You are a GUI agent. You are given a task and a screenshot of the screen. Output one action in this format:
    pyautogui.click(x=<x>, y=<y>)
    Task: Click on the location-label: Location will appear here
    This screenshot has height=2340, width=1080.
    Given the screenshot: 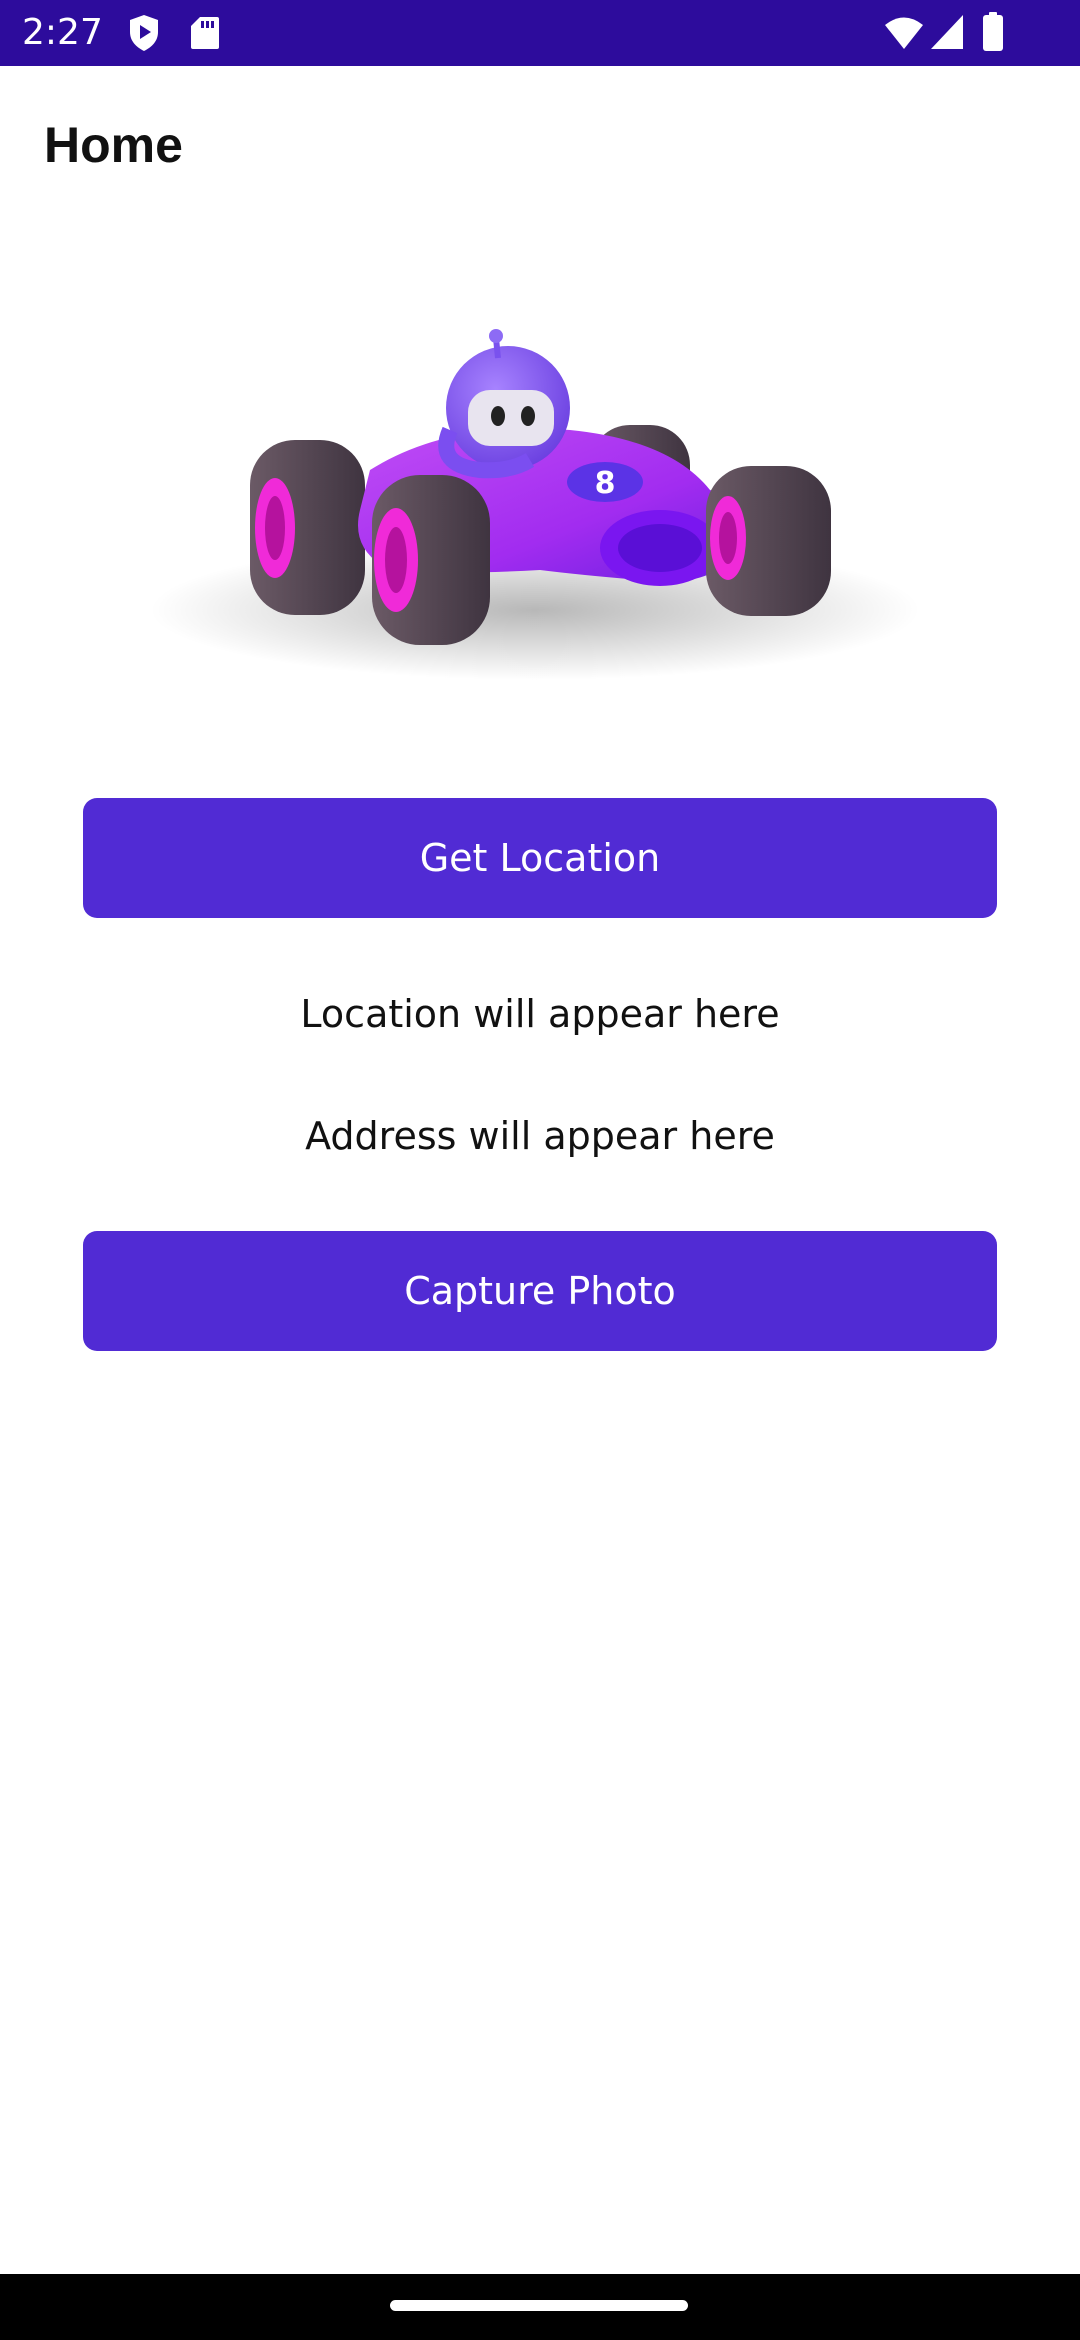 What is the action you would take?
    pyautogui.click(x=540, y=1014)
    